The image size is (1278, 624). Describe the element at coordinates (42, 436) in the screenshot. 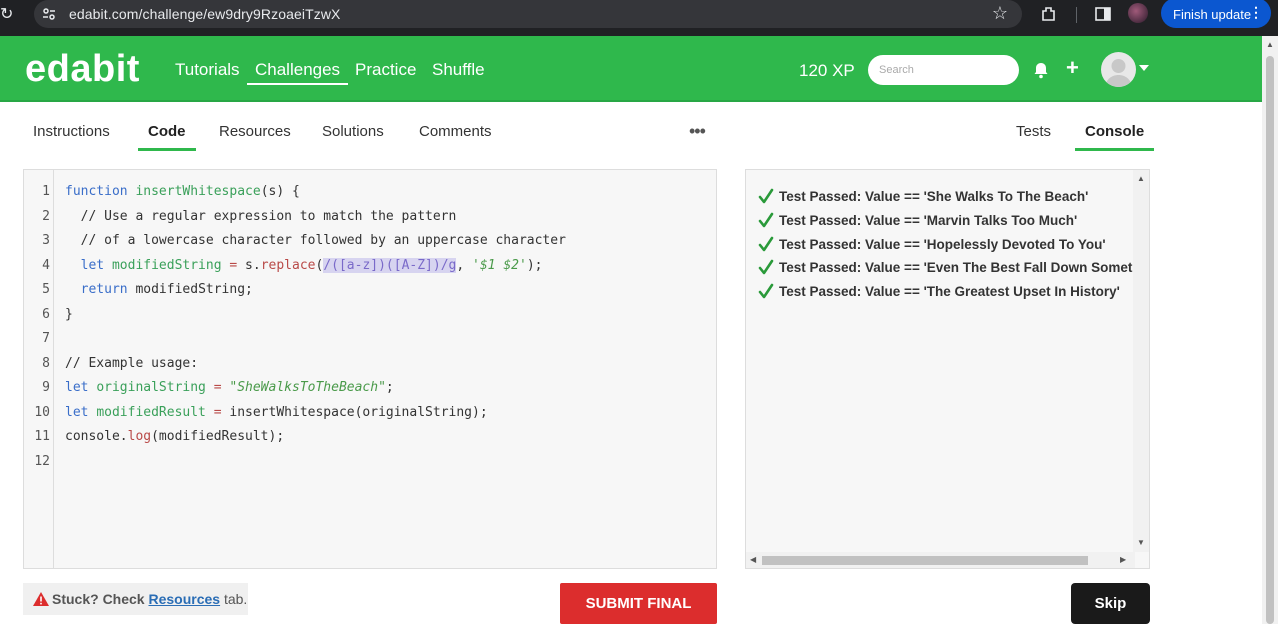

I see `line-number: 11` at that location.